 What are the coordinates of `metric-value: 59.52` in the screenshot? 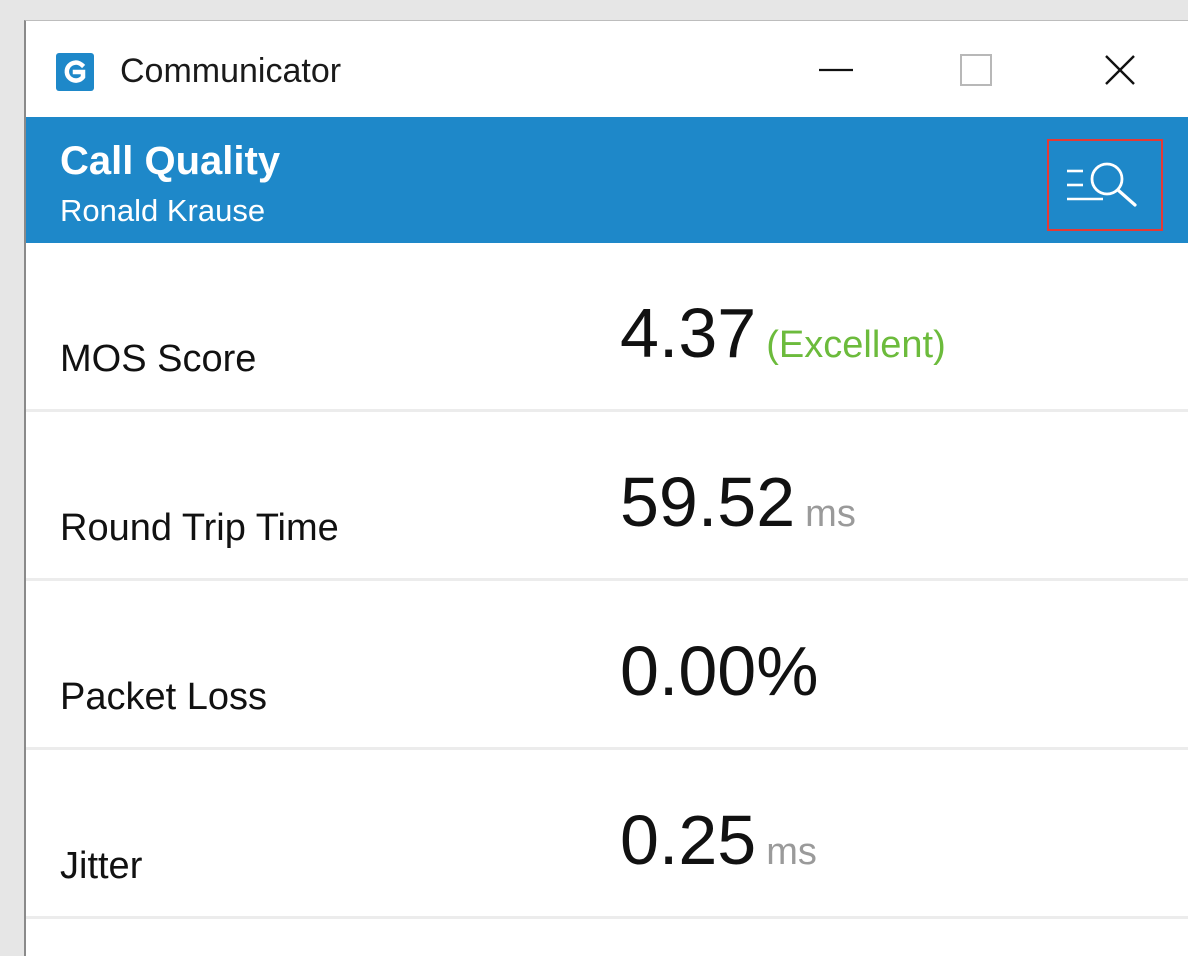 It's located at (708, 502).